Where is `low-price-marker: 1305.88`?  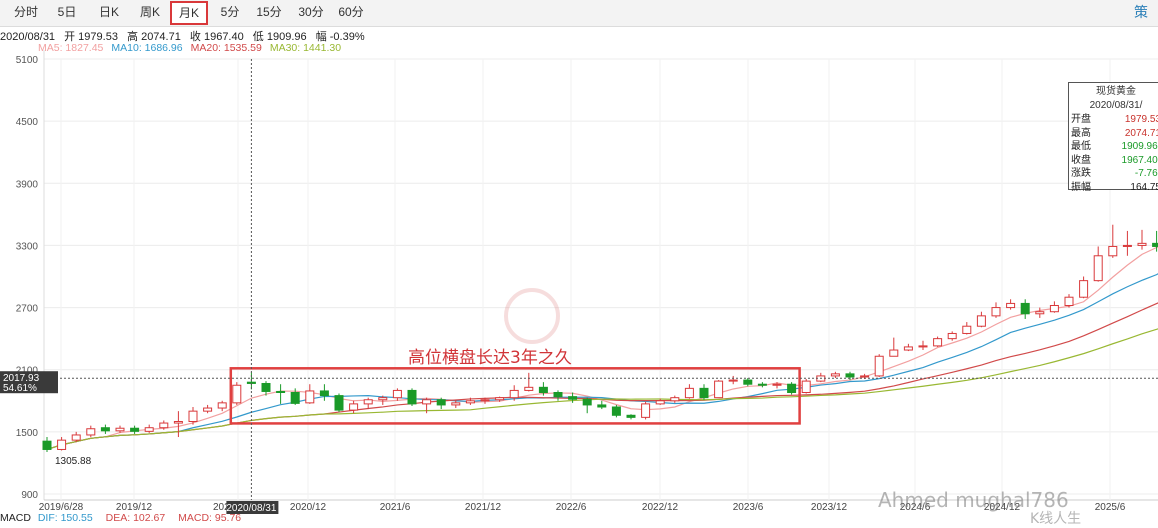
low-price-marker: 1305.88 is located at coordinates (73, 461).